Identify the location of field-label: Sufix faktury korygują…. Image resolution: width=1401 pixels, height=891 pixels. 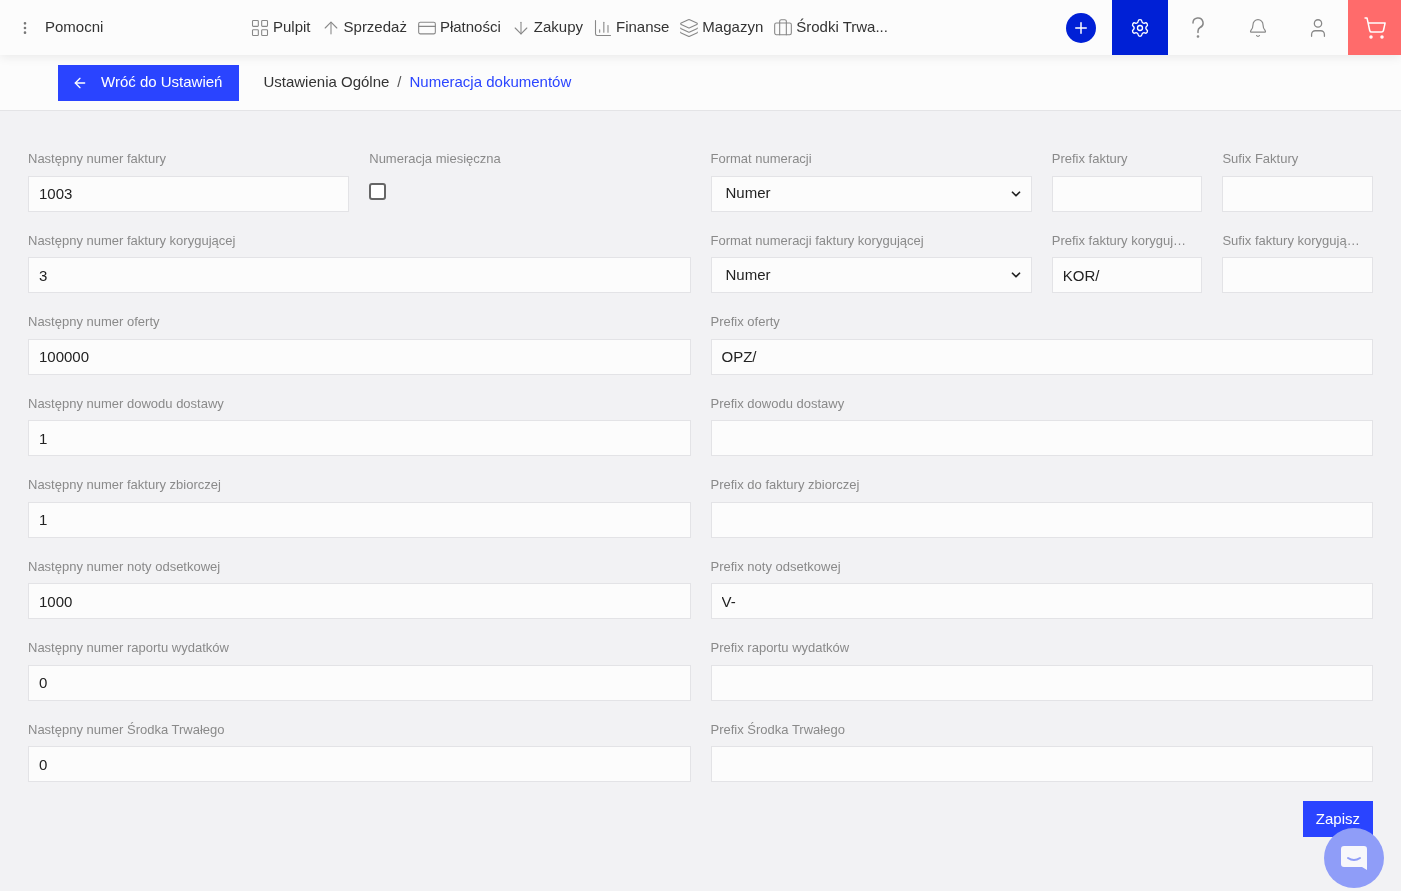
(1291, 240).